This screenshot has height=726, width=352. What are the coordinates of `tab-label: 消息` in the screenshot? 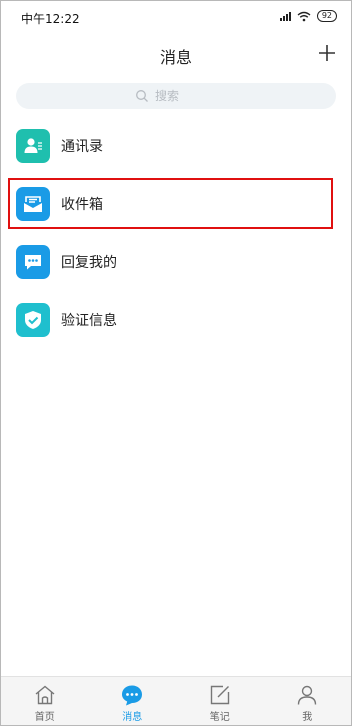 It's located at (132, 717).